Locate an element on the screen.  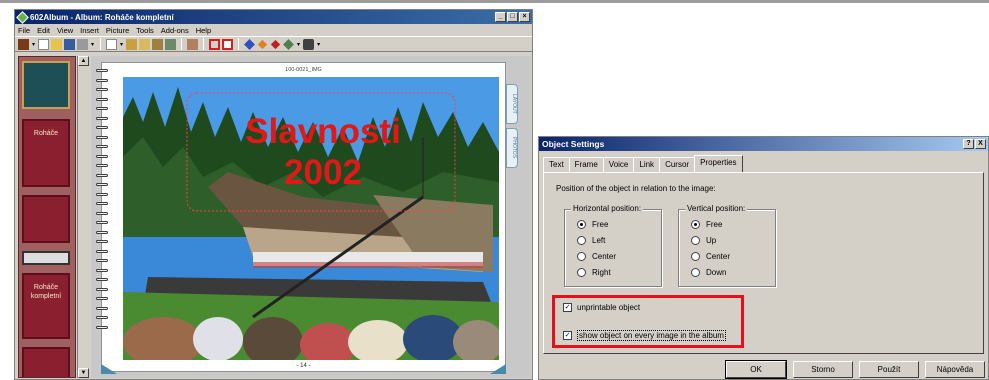
tab-frame: Frame is located at coordinates (586, 164).